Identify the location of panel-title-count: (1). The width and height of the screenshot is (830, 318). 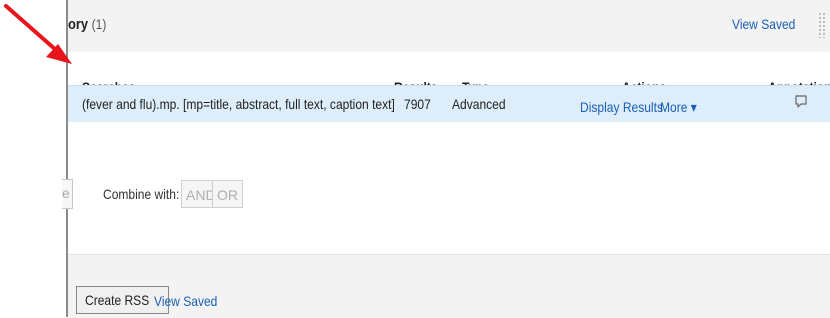
(99, 24).